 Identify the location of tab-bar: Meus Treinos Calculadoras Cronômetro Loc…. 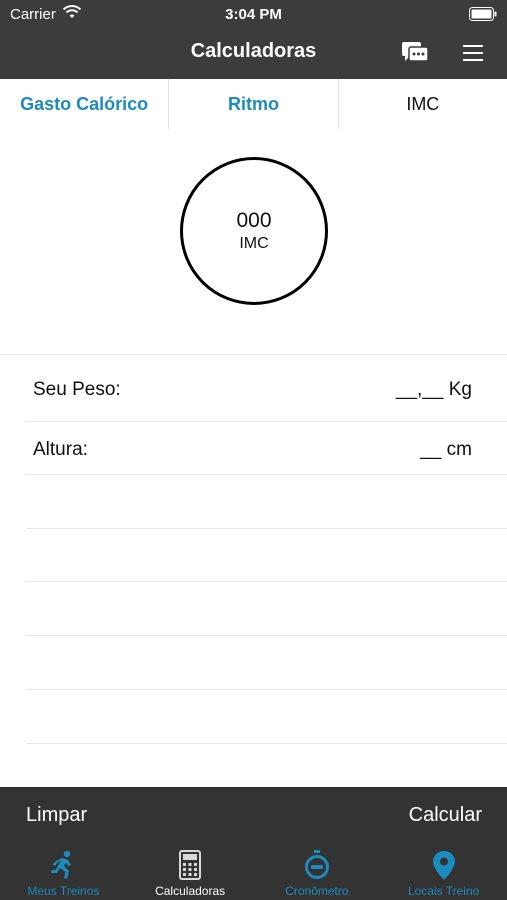
(253, 871).